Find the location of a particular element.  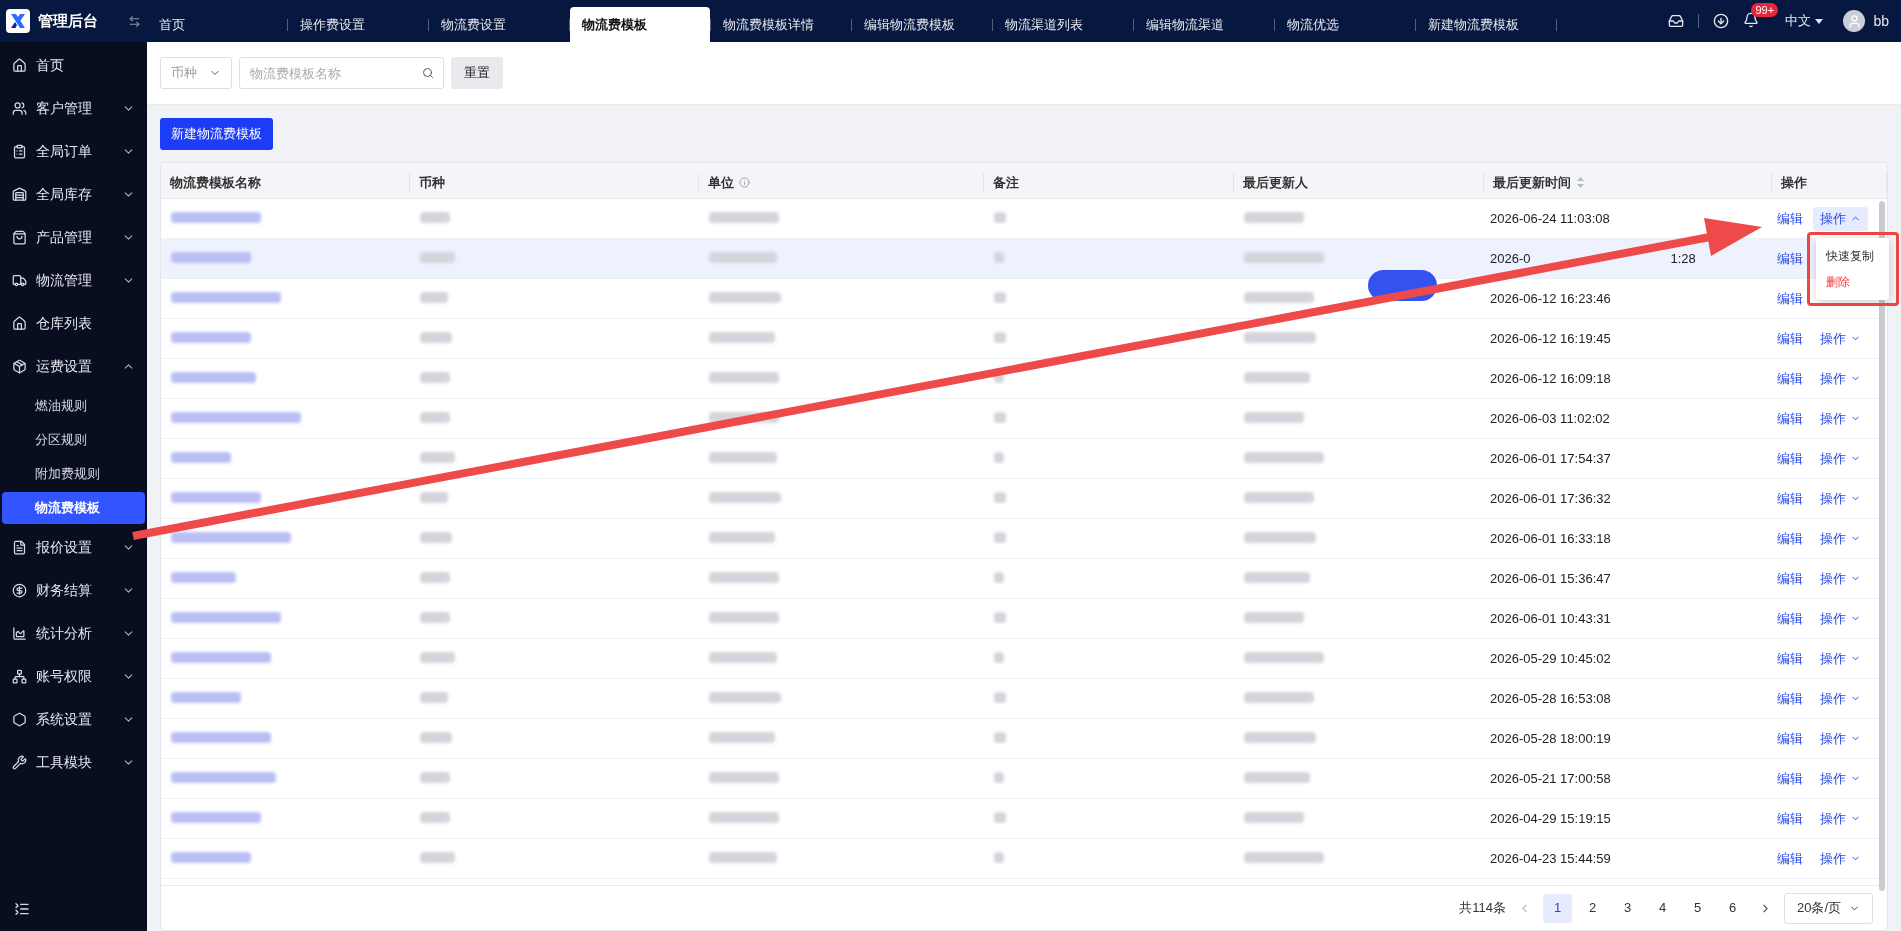

column-header: 备注 is located at coordinates (1006, 183).